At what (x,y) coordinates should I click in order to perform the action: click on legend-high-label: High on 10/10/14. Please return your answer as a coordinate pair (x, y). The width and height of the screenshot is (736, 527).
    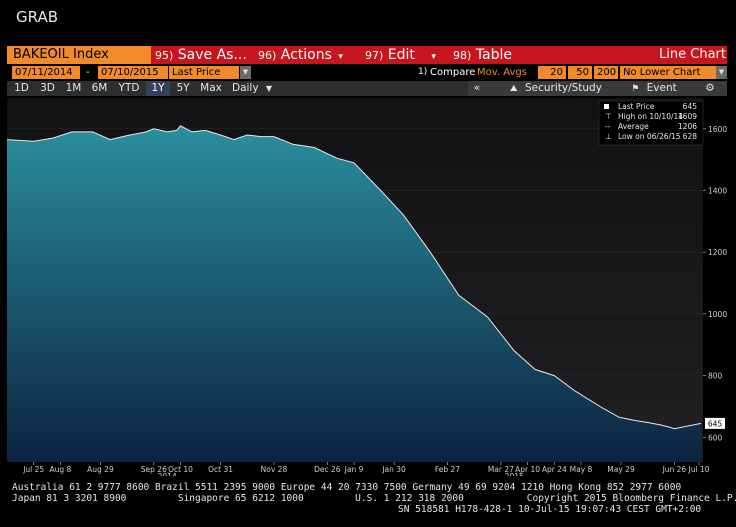
    Looking at the image, I should click on (650, 116).